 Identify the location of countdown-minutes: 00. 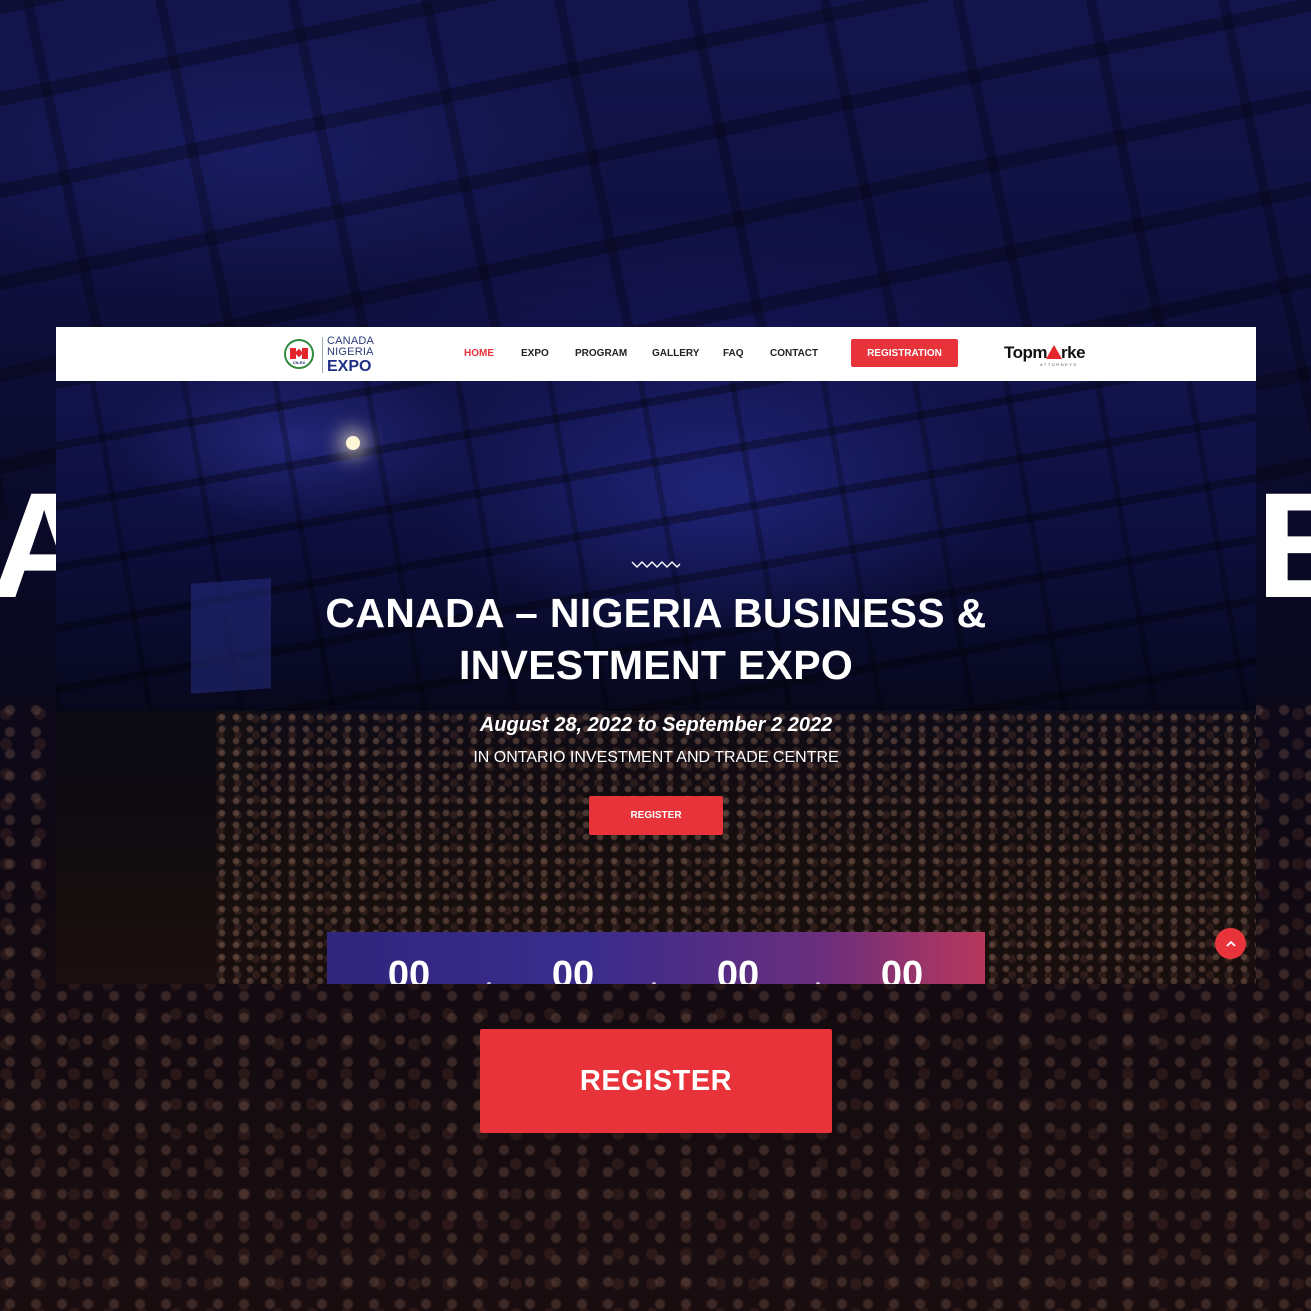
(738, 969).